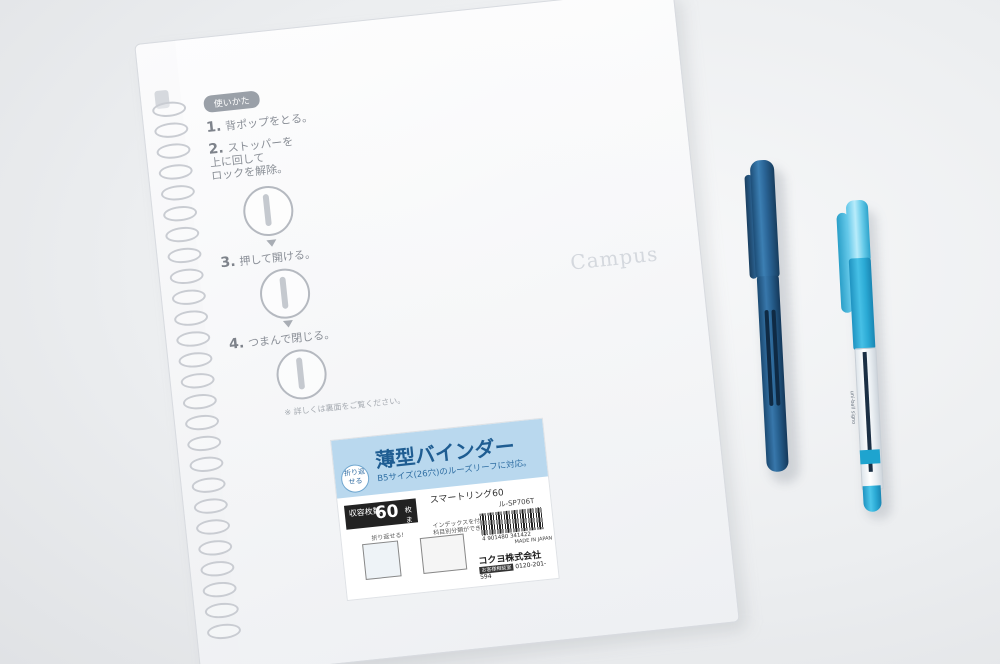  I want to click on pen-tip, so click(872, 499).